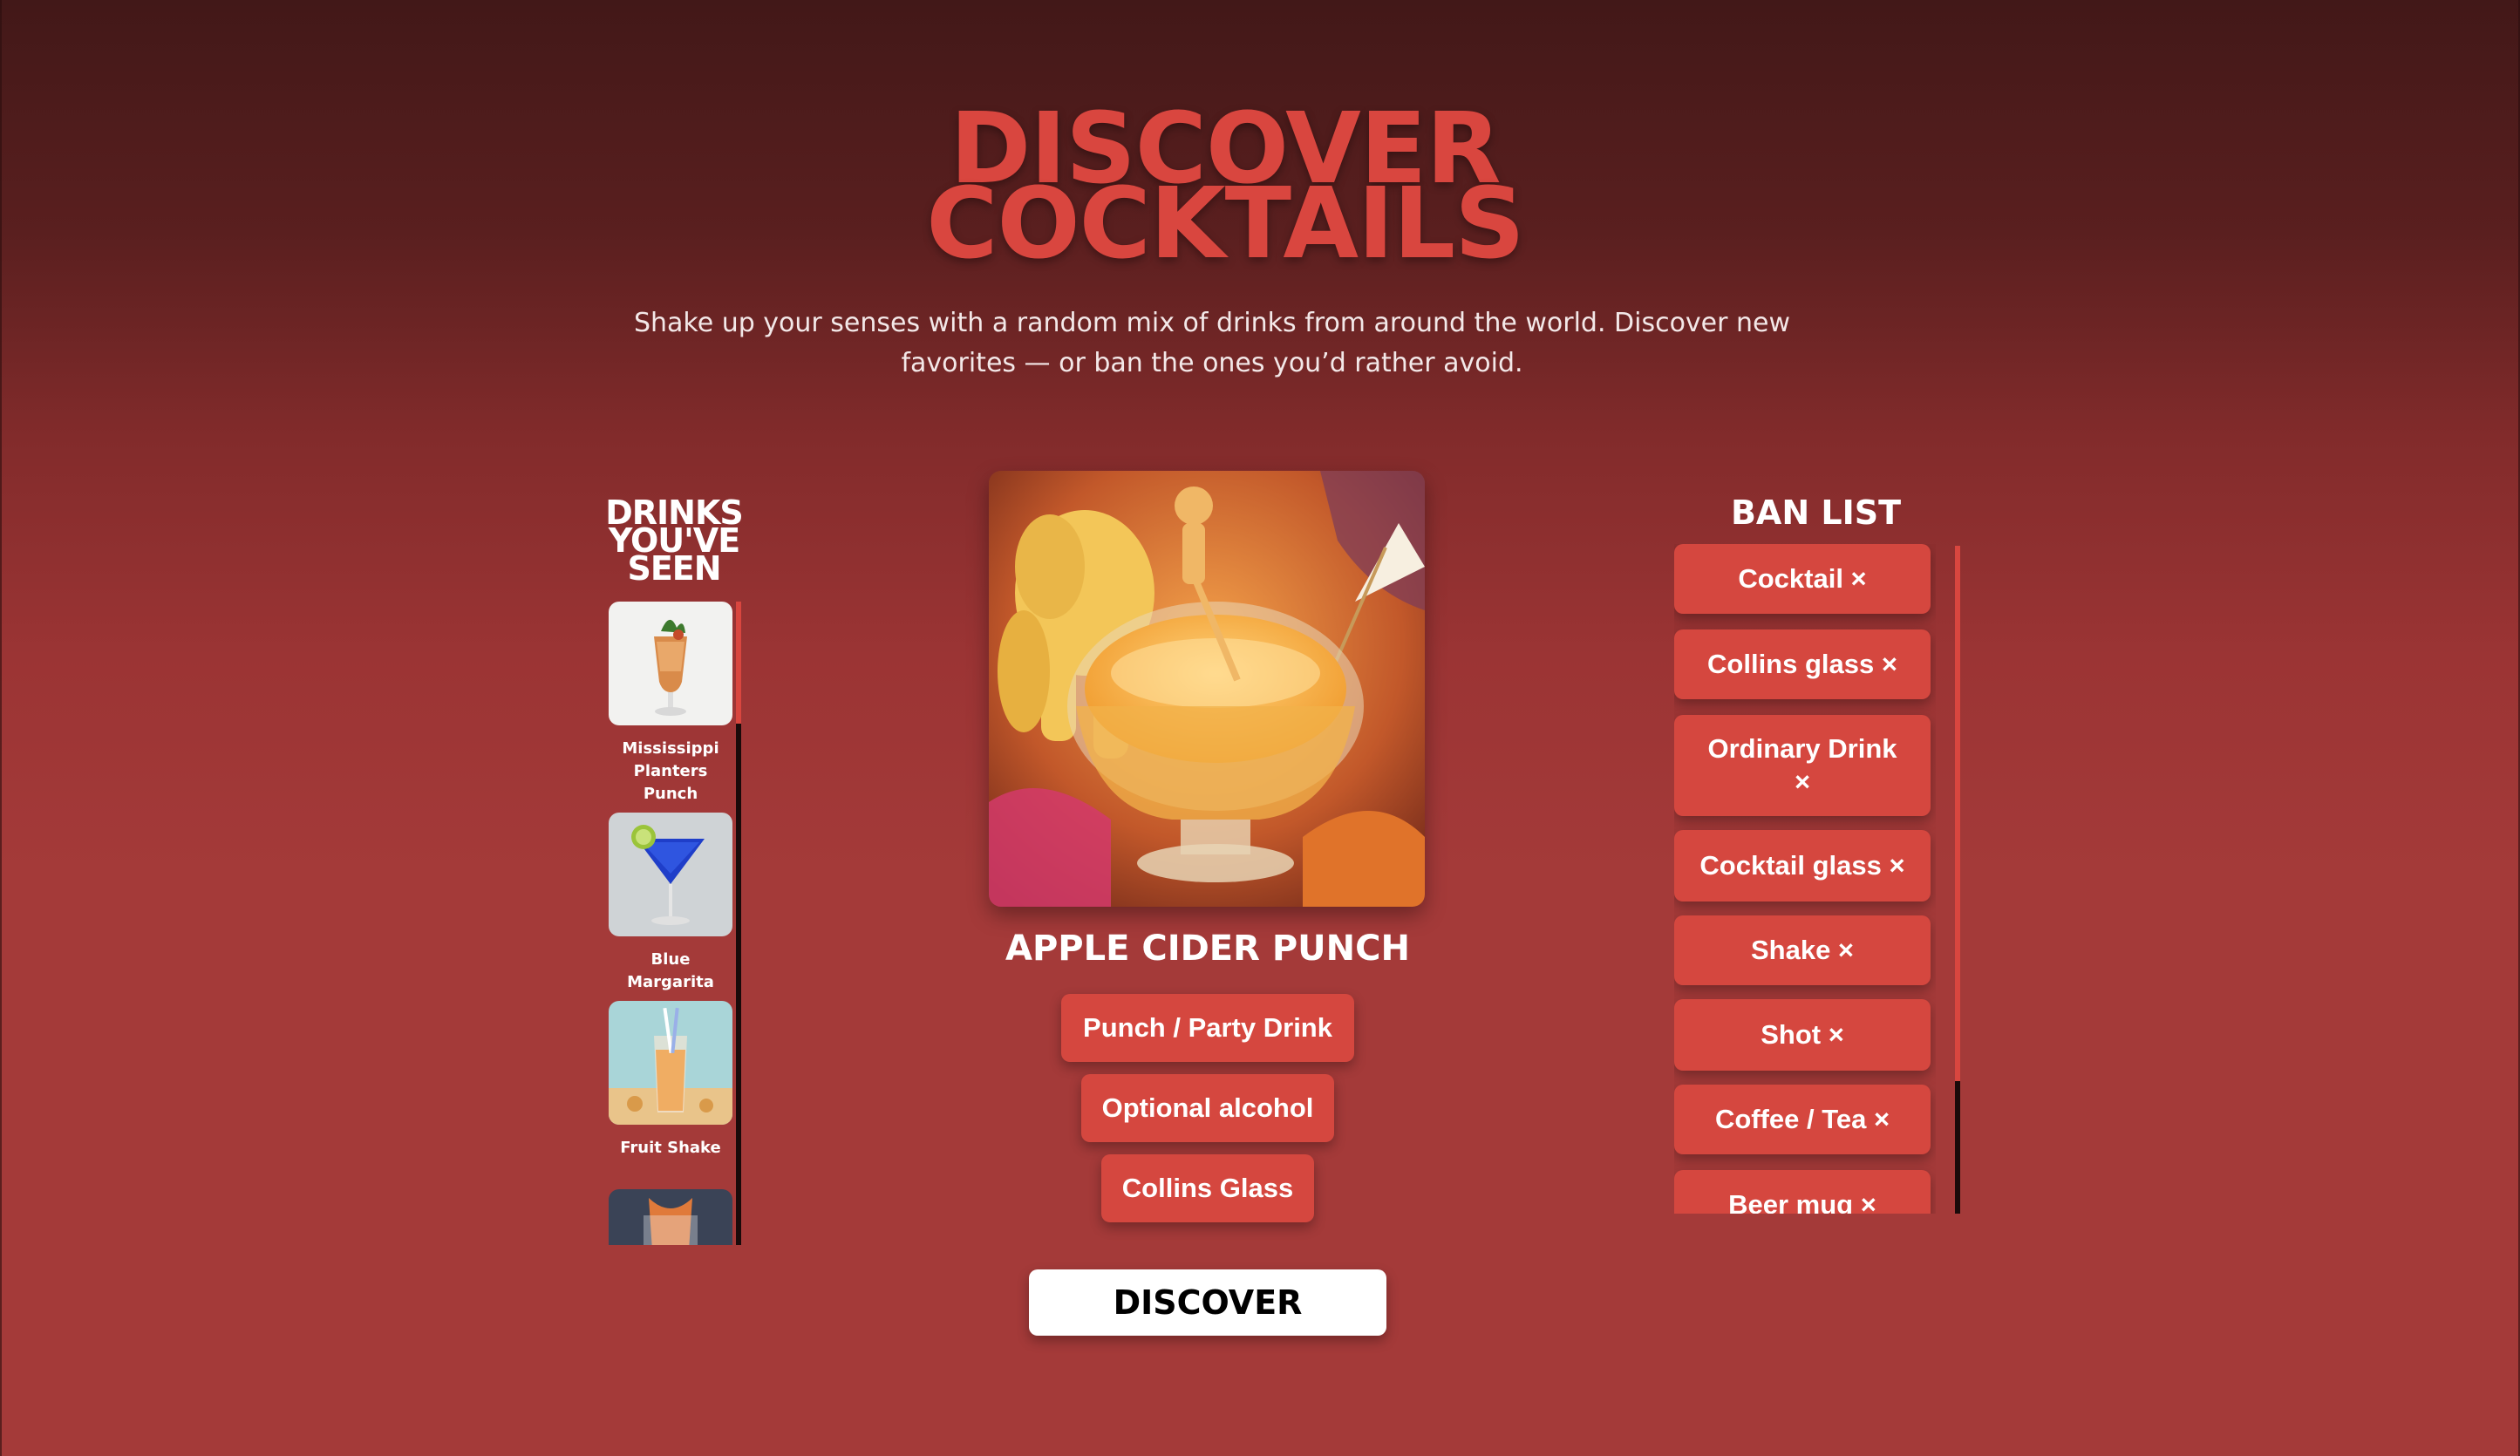  What do you see at coordinates (738, 663) in the screenshot?
I see `seen-scrollbar-thumb` at bounding box center [738, 663].